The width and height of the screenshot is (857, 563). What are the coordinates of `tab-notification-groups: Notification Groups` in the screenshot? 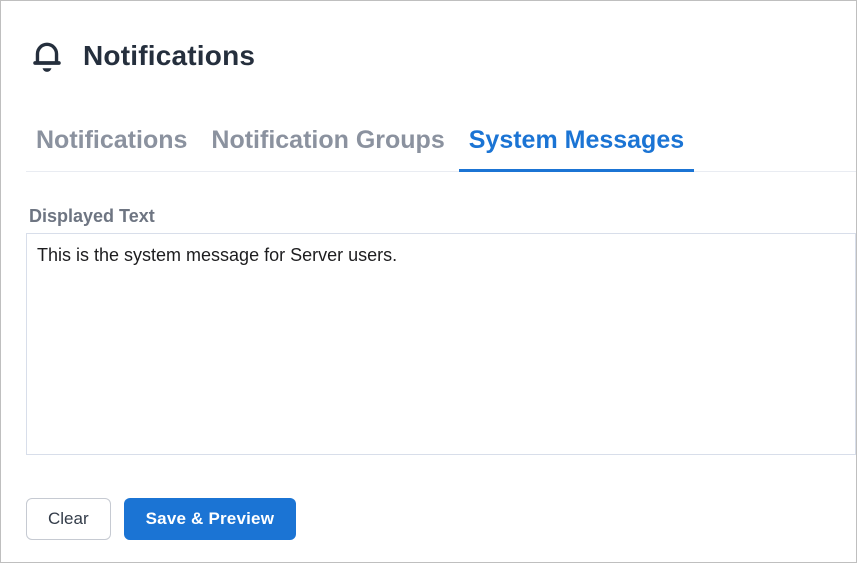 It's located at (327, 142).